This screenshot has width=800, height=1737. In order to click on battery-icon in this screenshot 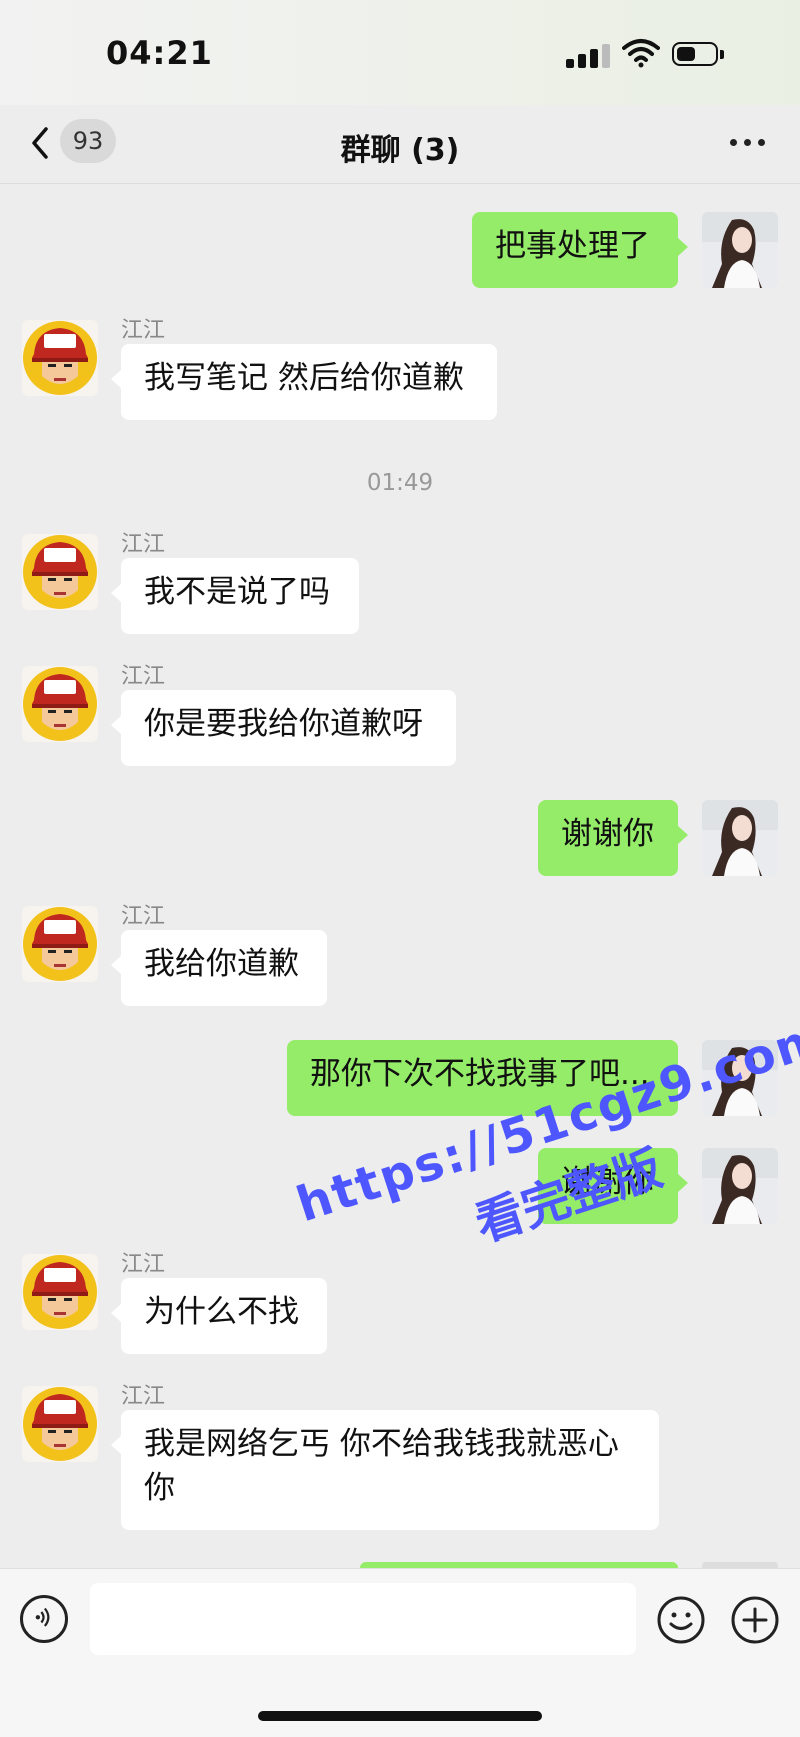, I will do `click(699, 55)`.